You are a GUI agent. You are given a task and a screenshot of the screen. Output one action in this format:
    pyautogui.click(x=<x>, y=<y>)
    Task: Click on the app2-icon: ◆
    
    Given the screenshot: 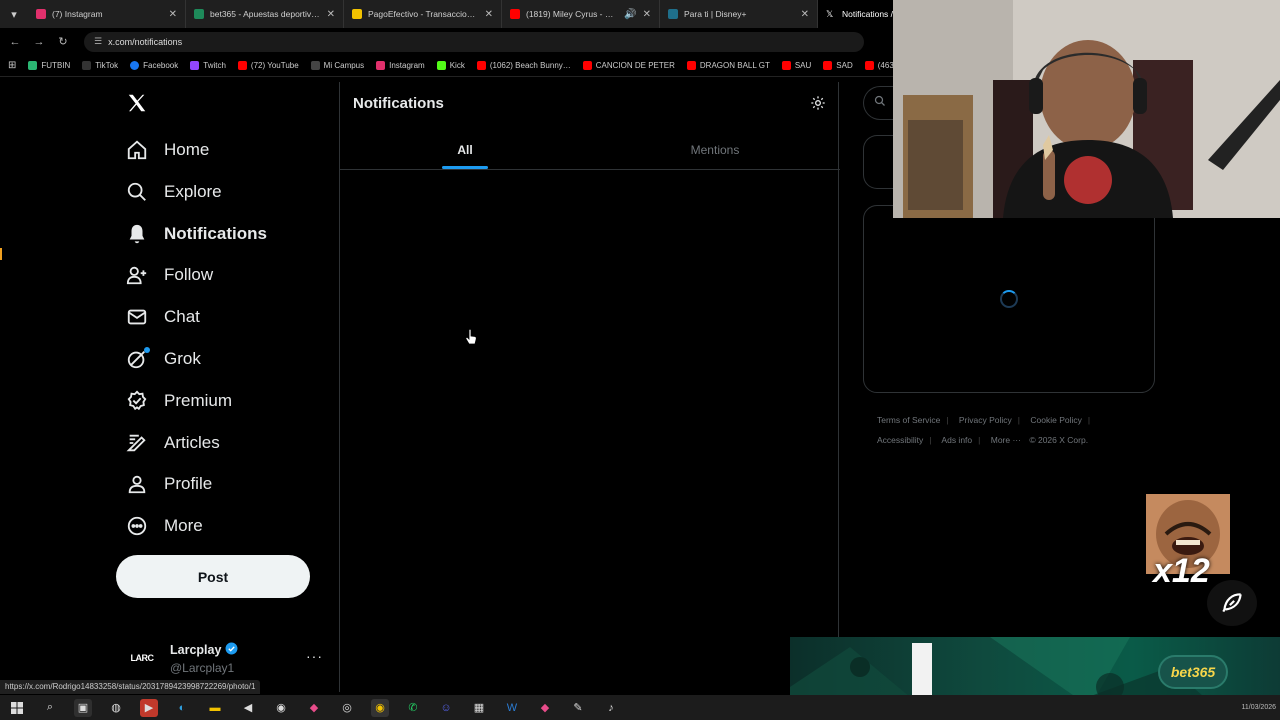 What is the action you would take?
    pyautogui.click(x=545, y=708)
    